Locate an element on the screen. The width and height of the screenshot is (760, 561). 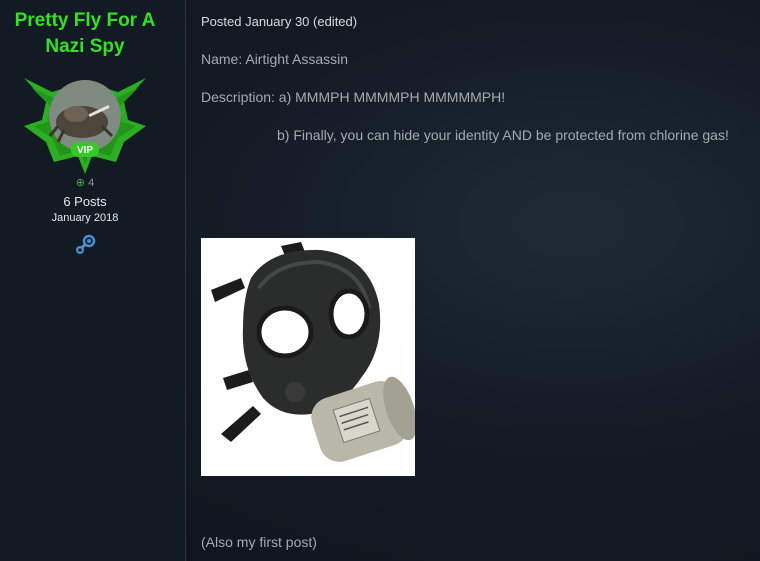
reputation-value: 4 is located at coordinates (91, 183).